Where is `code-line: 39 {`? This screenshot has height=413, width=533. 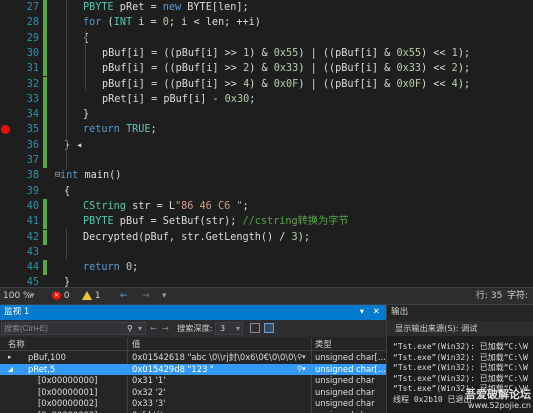 code-line: 39 { is located at coordinates (266, 191).